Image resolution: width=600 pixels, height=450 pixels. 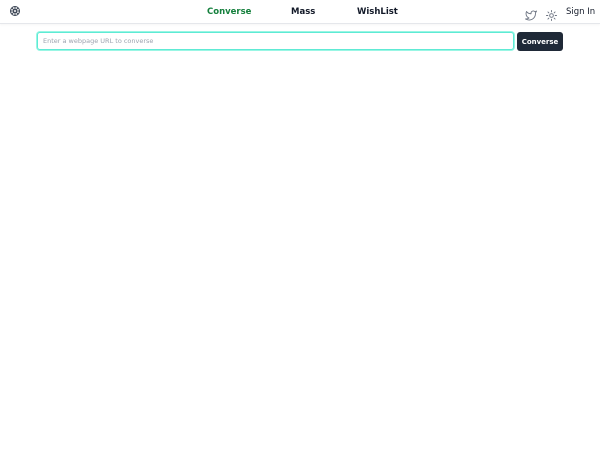 What do you see at coordinates (377, 11) in the screenshot?
I see `nav-wishlist: WishList` at bounding box center [377, 11].